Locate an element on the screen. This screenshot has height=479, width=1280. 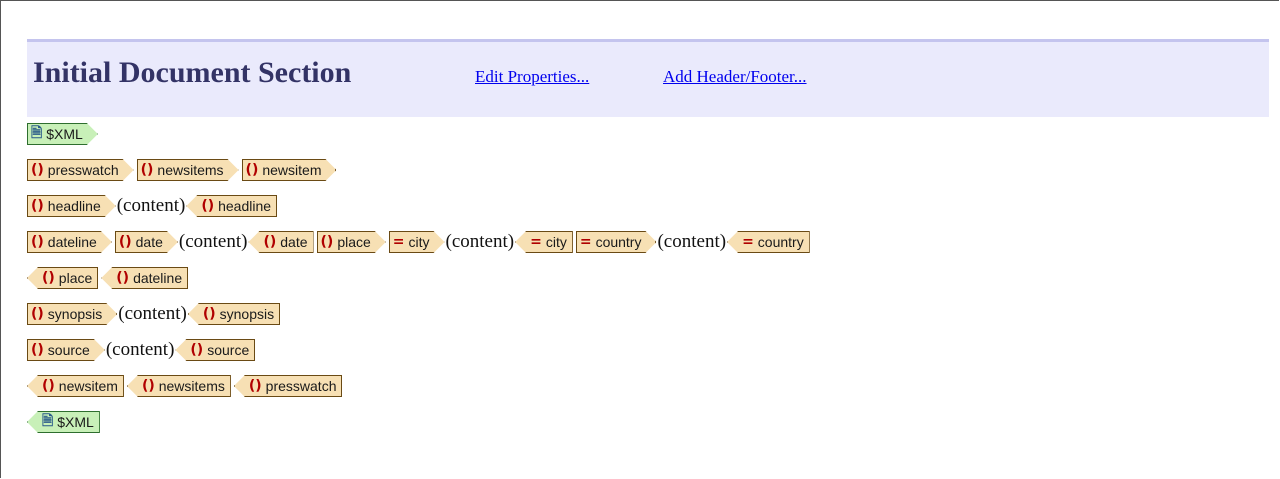
end-tag-newsitem: () newsitem is located at coordinates (75, 386).